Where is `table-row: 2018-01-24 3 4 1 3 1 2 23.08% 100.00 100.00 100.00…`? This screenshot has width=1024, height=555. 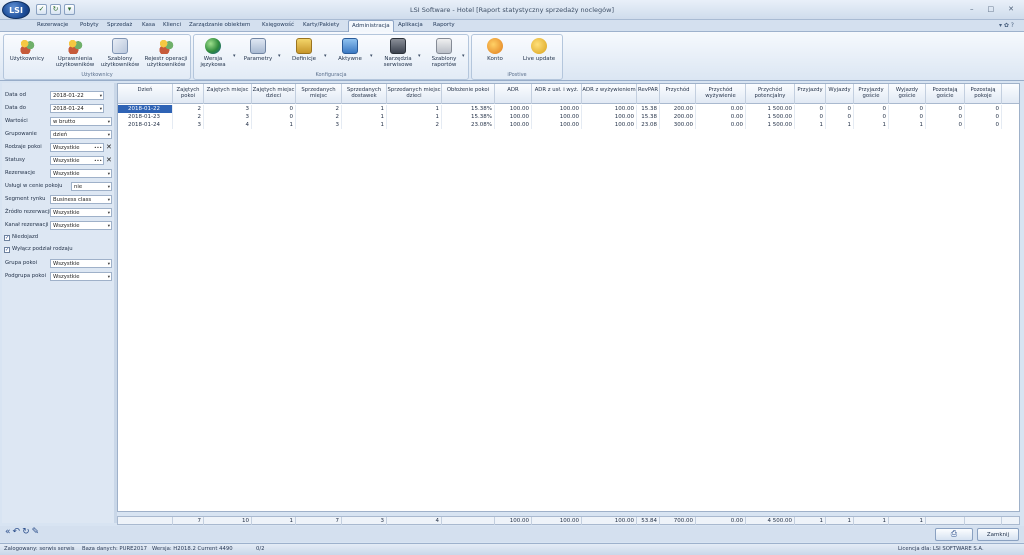 table-row: 2018-01-24 3 4 1 3 1 2 23.08% 100.00 100.00 100.00… is located at coordinates (568, 125).